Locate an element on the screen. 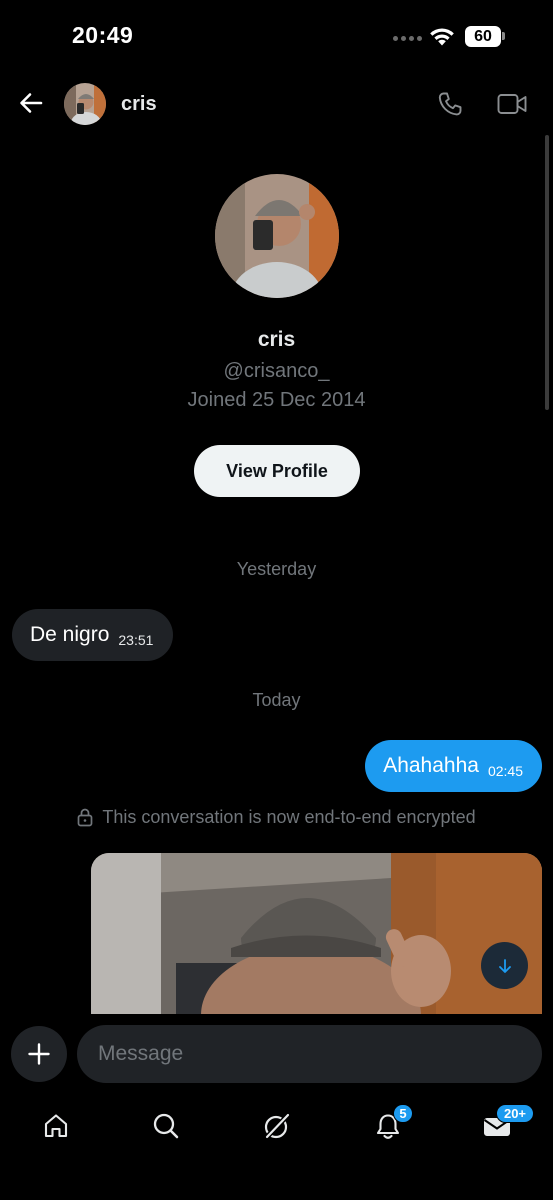  lock-icon is located at coordinates (85, 817).